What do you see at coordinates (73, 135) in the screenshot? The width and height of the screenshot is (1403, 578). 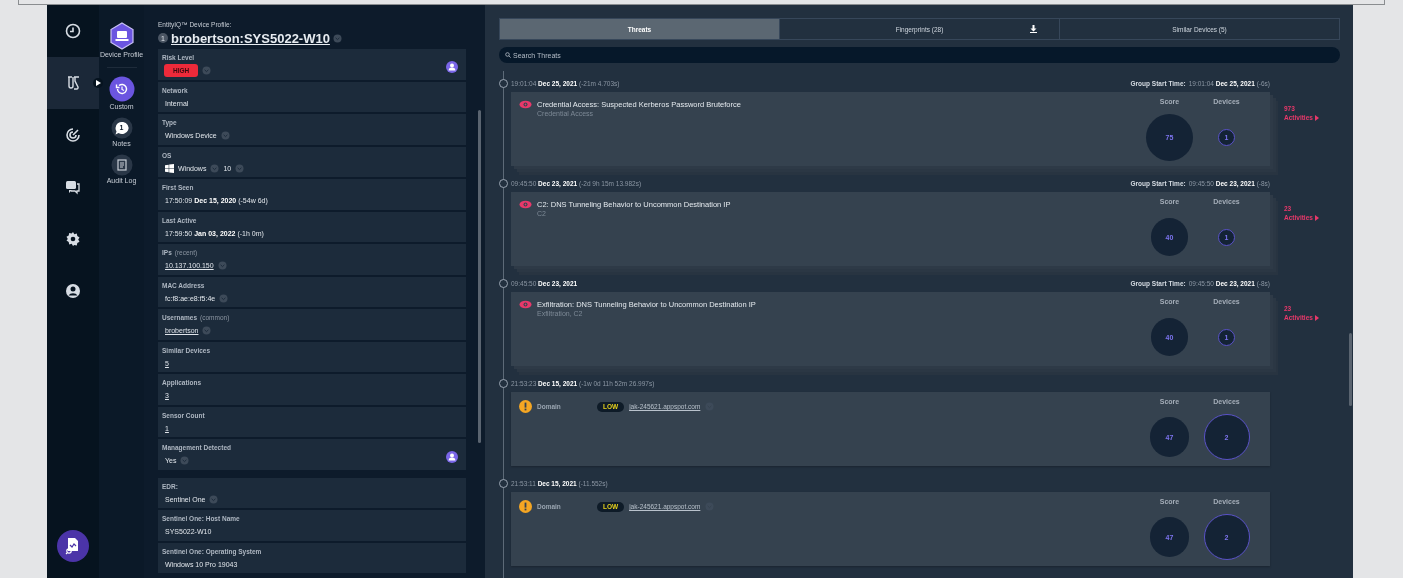 I see `radar-icon` at bounding box center [73, 135].